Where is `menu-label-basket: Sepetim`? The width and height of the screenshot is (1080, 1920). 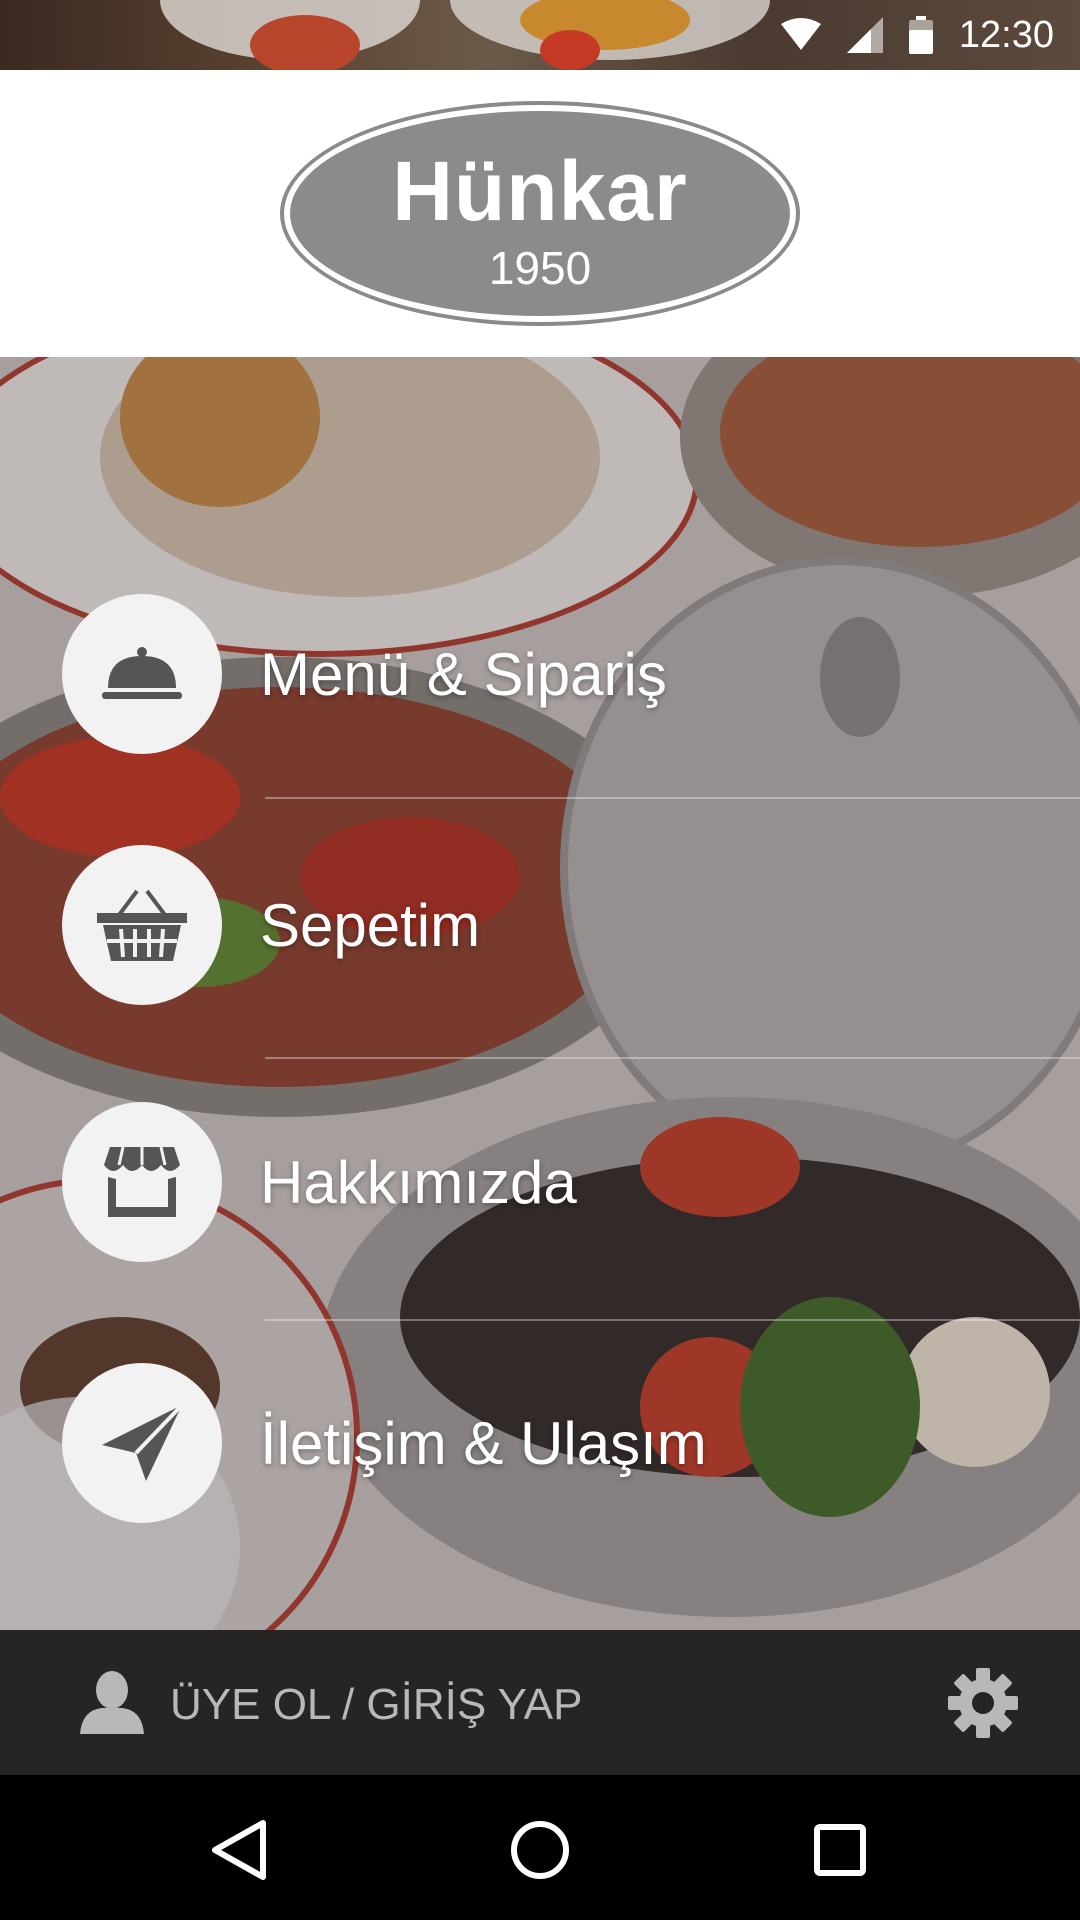
menu-label-basket: Sepetim is located at coordinates (370, 925).